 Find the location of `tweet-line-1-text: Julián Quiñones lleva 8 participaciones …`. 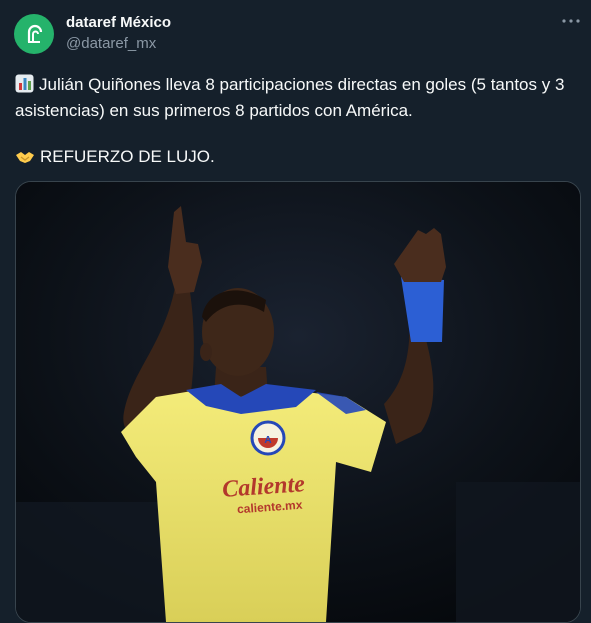

tweet-line-1-text: Julián Quiñones lleva 8 participaciones … is located at coordinates (290, 97).